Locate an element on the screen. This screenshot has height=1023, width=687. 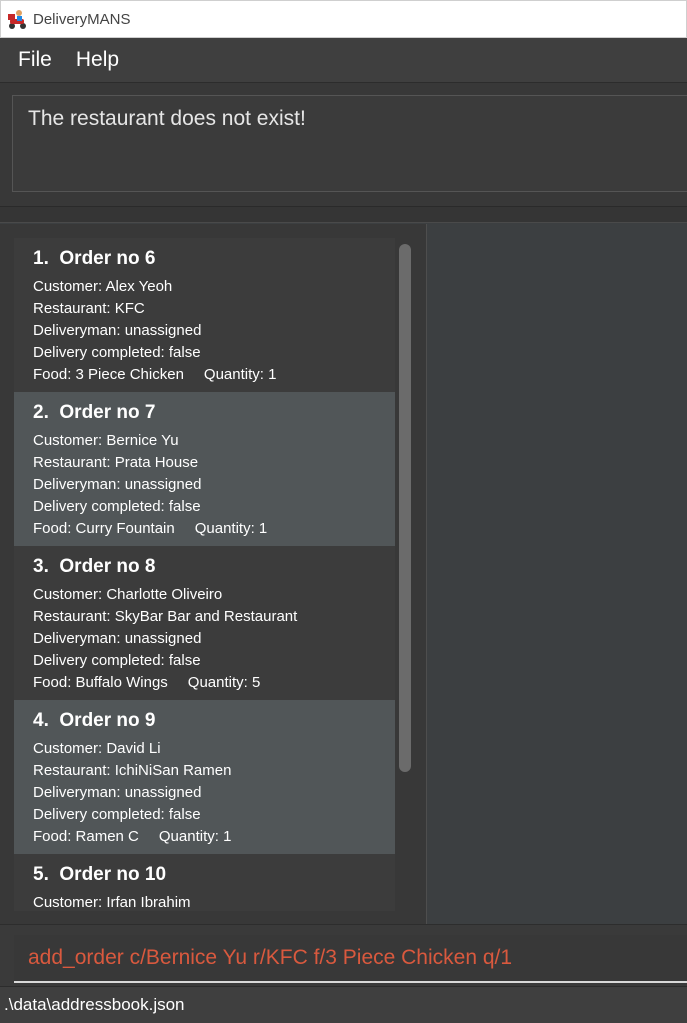
order-quantity: Quantity: 5 is located at coordinates (224, 682).